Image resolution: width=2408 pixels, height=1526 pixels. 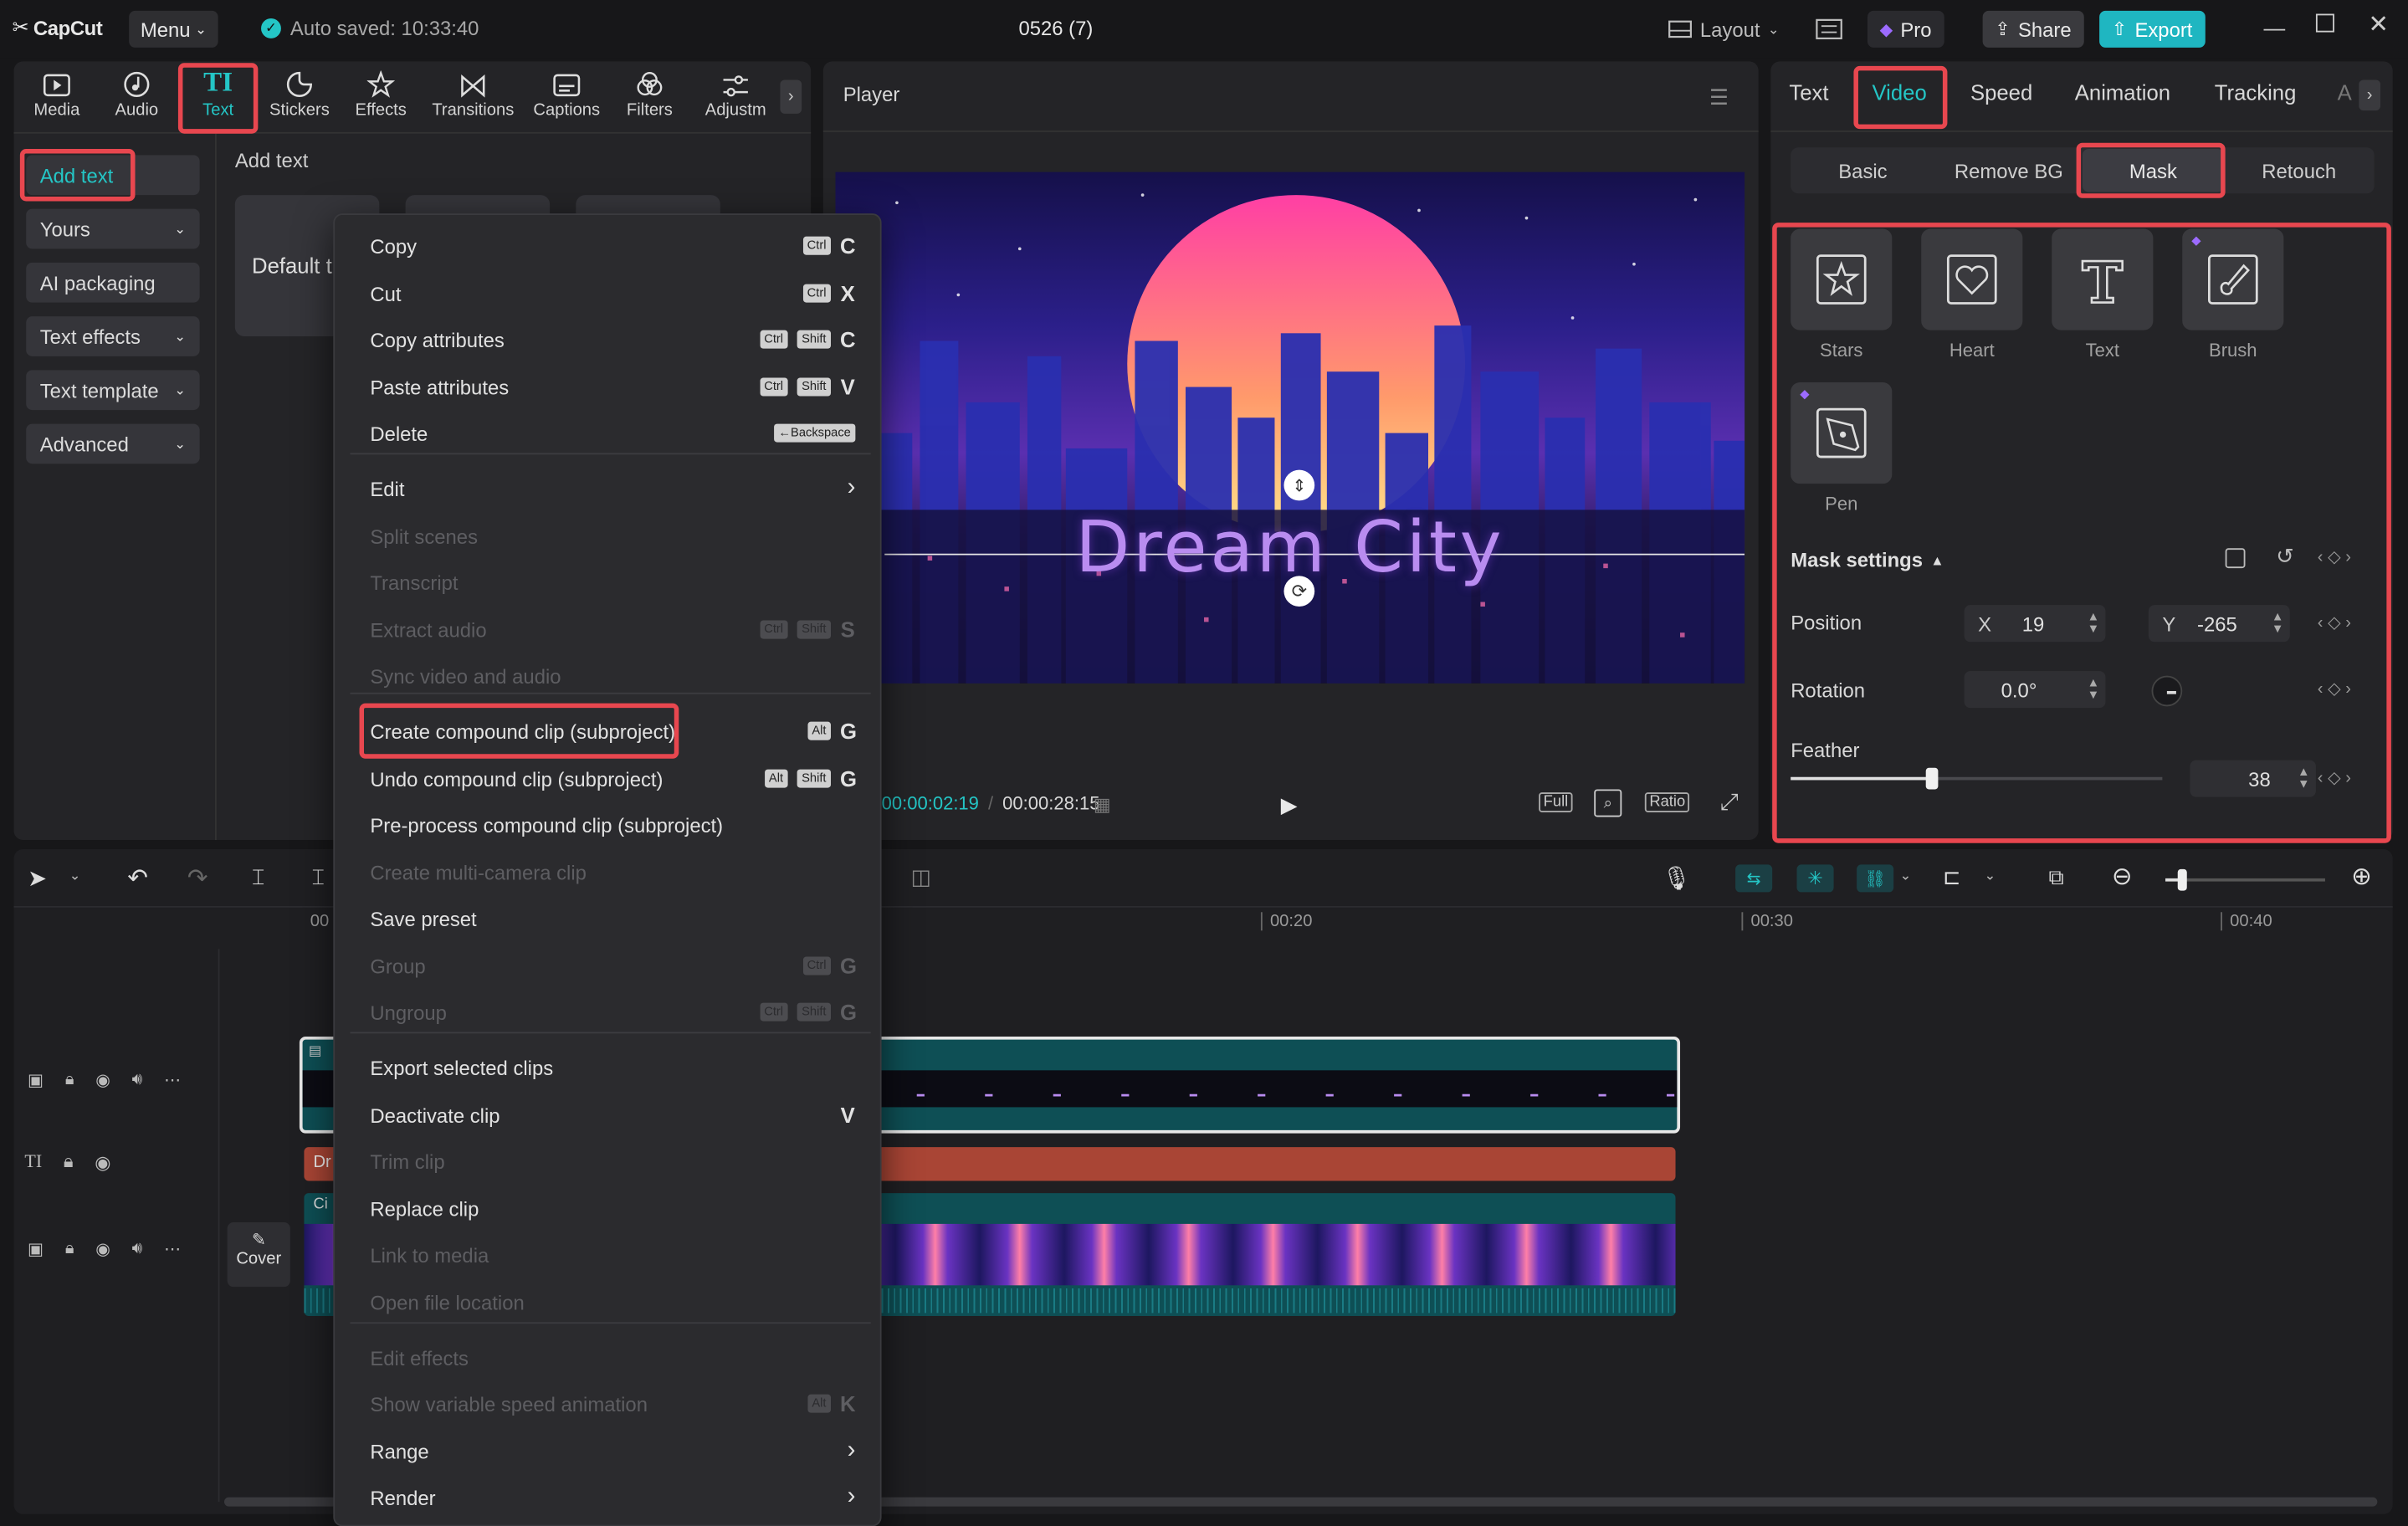 What do you see at coordinates (1290, 546) in the screenshot?
I see `overlay-text: Dream City` at bounding box center [1290, 546].